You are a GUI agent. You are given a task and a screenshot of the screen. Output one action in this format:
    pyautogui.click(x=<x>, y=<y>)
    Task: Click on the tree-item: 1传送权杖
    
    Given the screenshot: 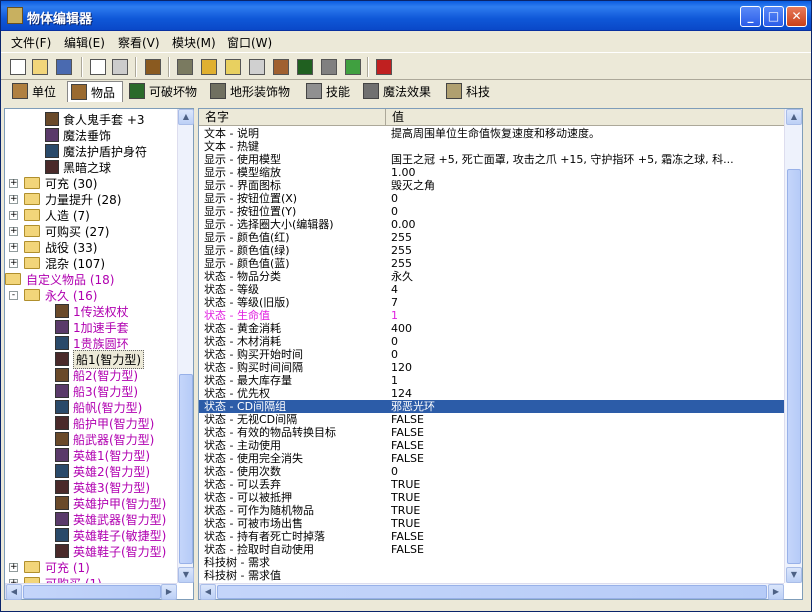 What is the action you would take?
    pyautogui.click(x=92, y=311)
    